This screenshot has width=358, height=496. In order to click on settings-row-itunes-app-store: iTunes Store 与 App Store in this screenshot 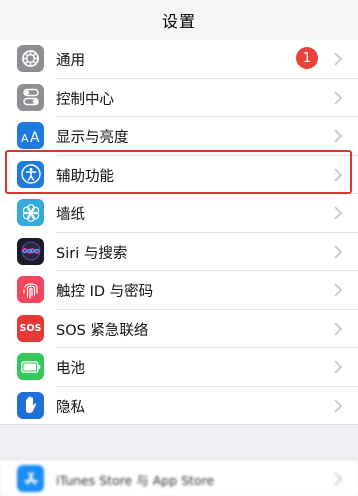, I will do `click(179, 478)`.